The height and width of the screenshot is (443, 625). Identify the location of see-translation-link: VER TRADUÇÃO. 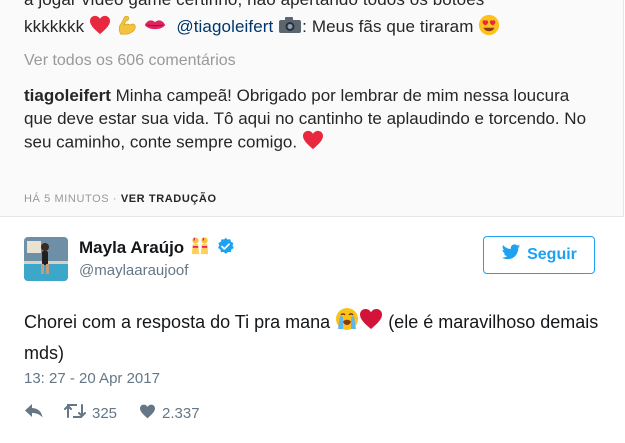
(169, 199).